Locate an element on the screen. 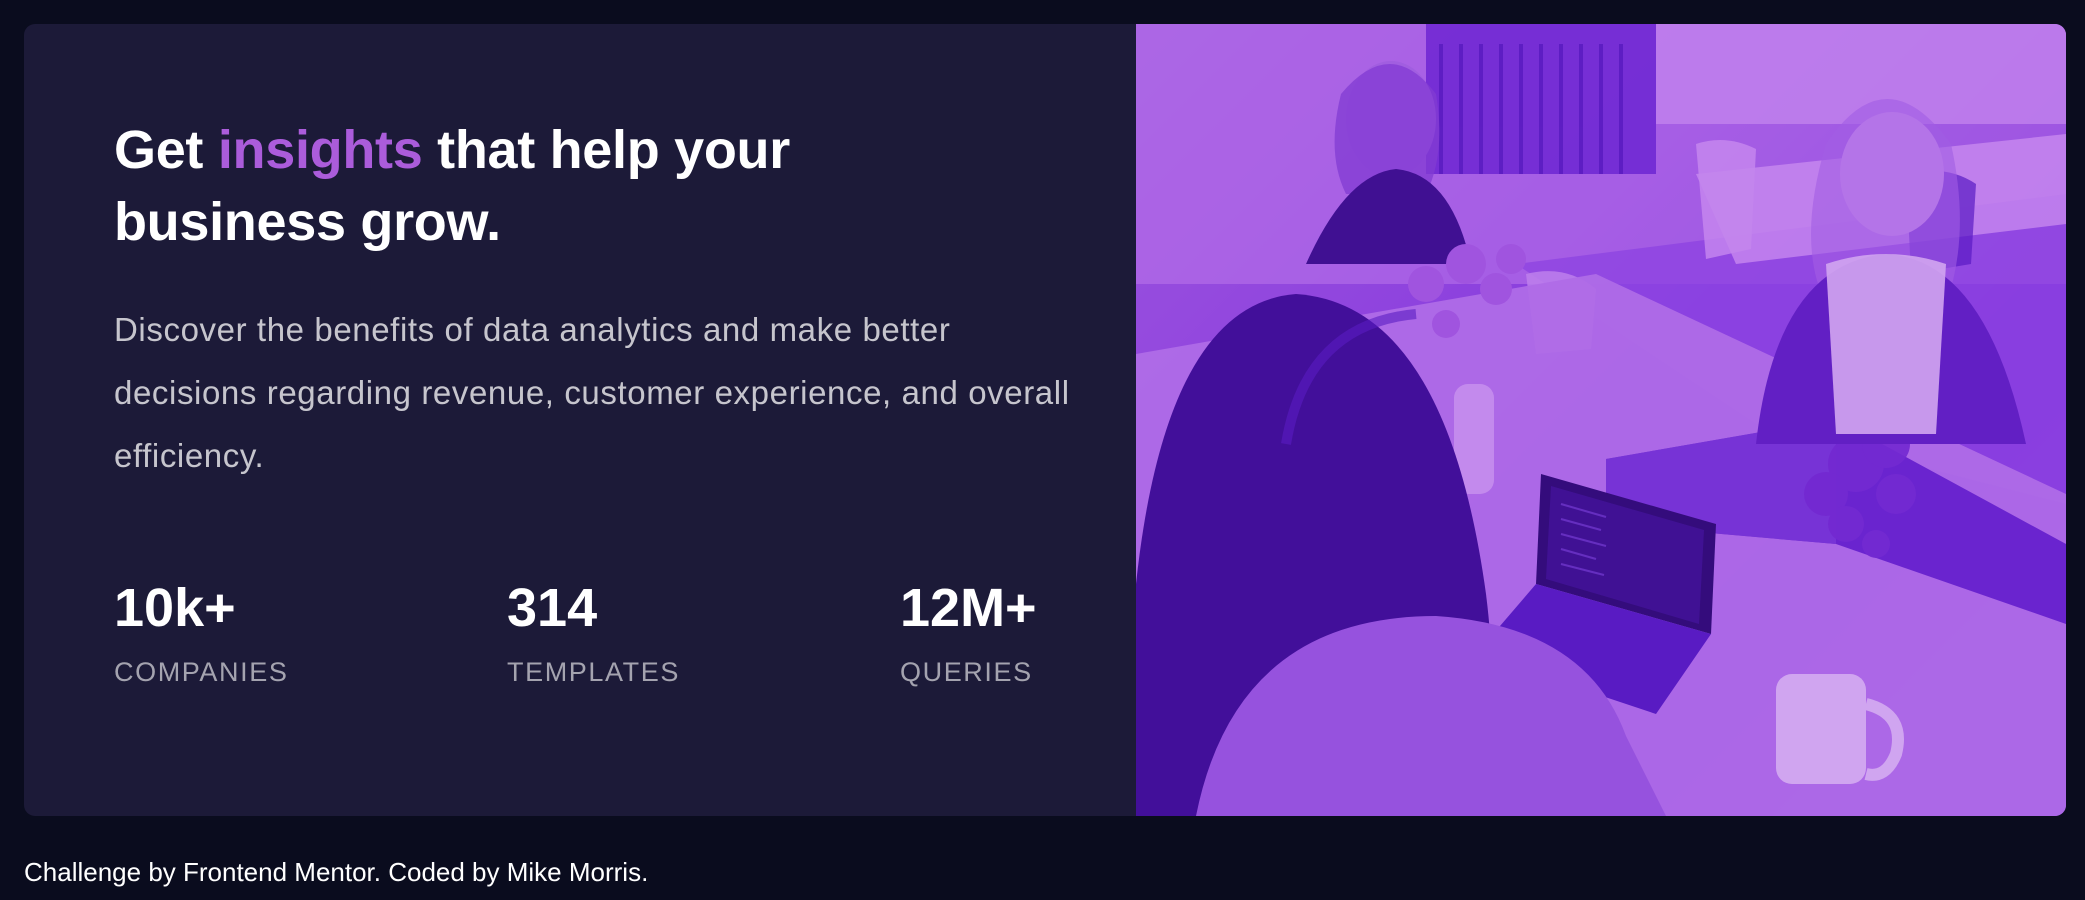 This screenshot has width=2085, height=900. stat-value: 12M+ is located at coordinates (968, 608).